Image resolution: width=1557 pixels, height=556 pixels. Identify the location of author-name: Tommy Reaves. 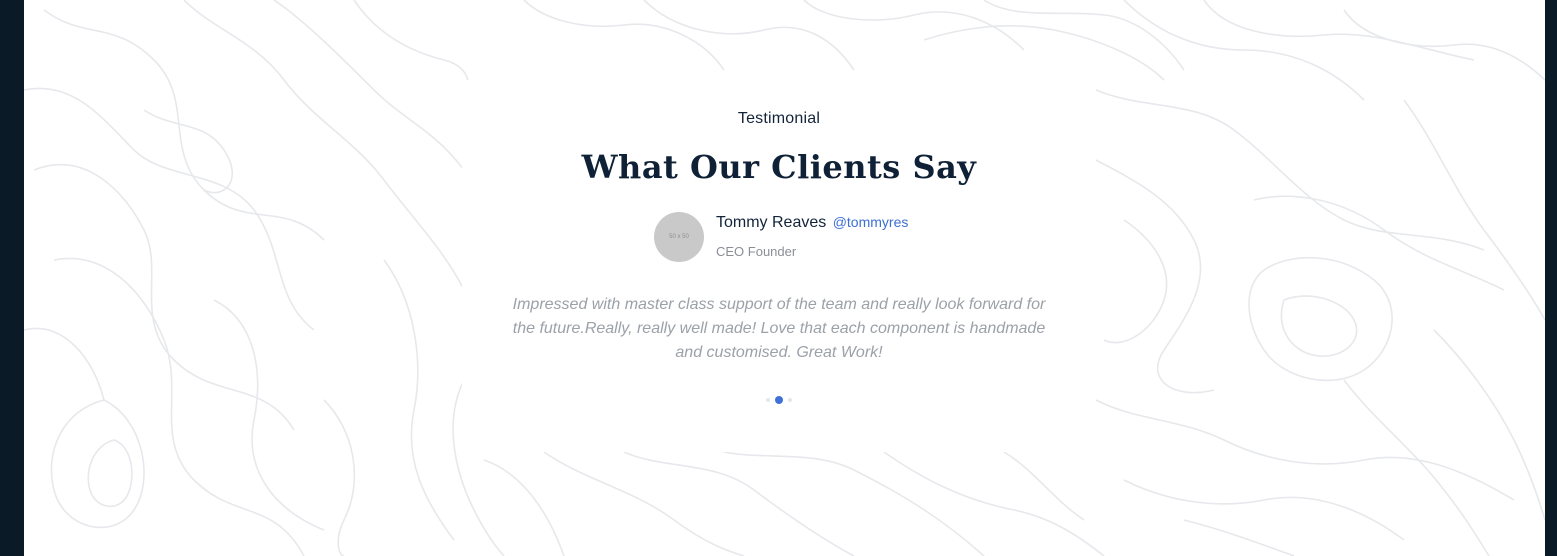
(771, 222).